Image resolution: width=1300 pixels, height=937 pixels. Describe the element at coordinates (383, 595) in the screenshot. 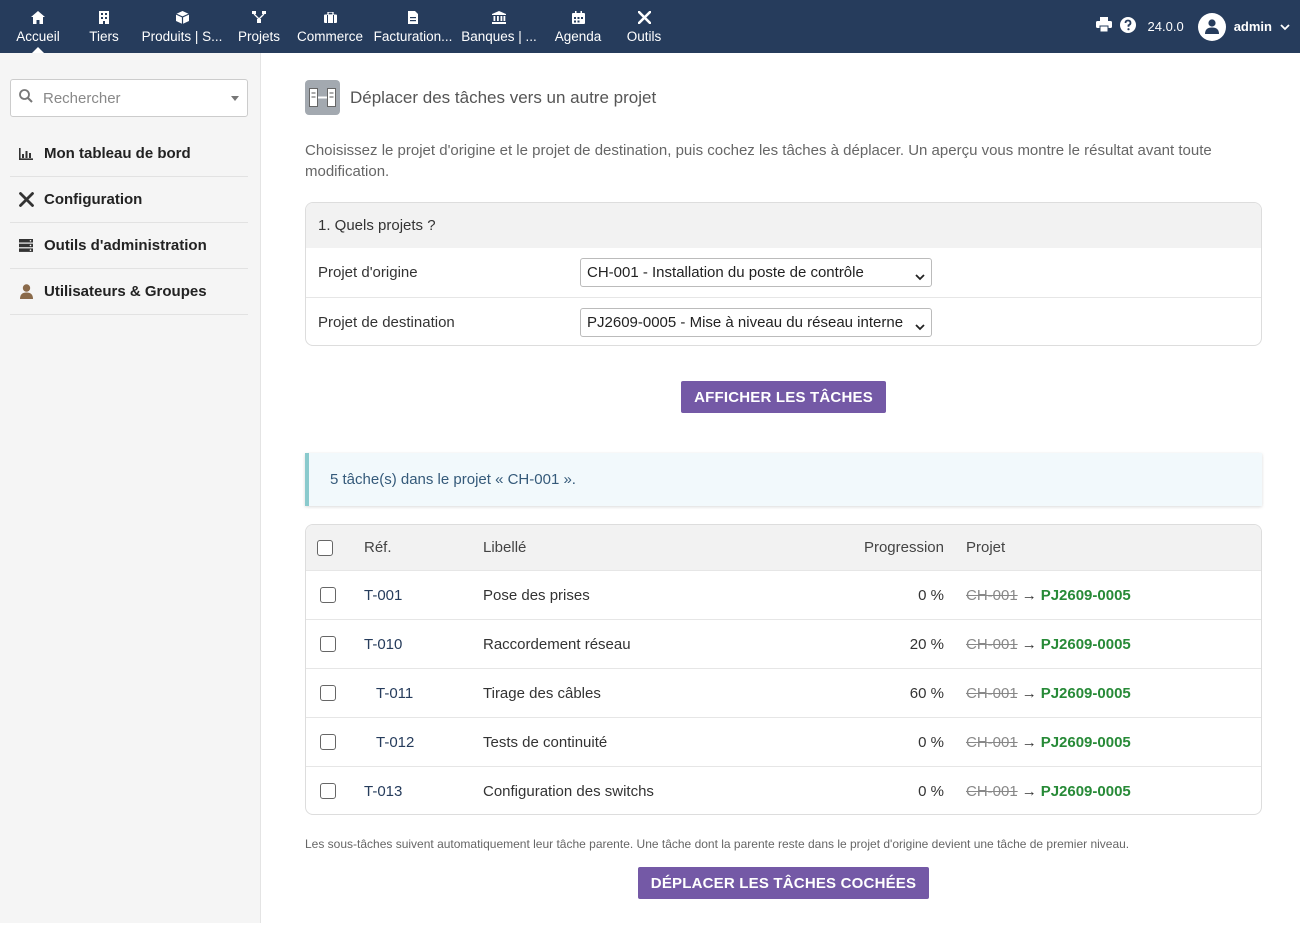

I see `task-ref-link: T-001` at that location.